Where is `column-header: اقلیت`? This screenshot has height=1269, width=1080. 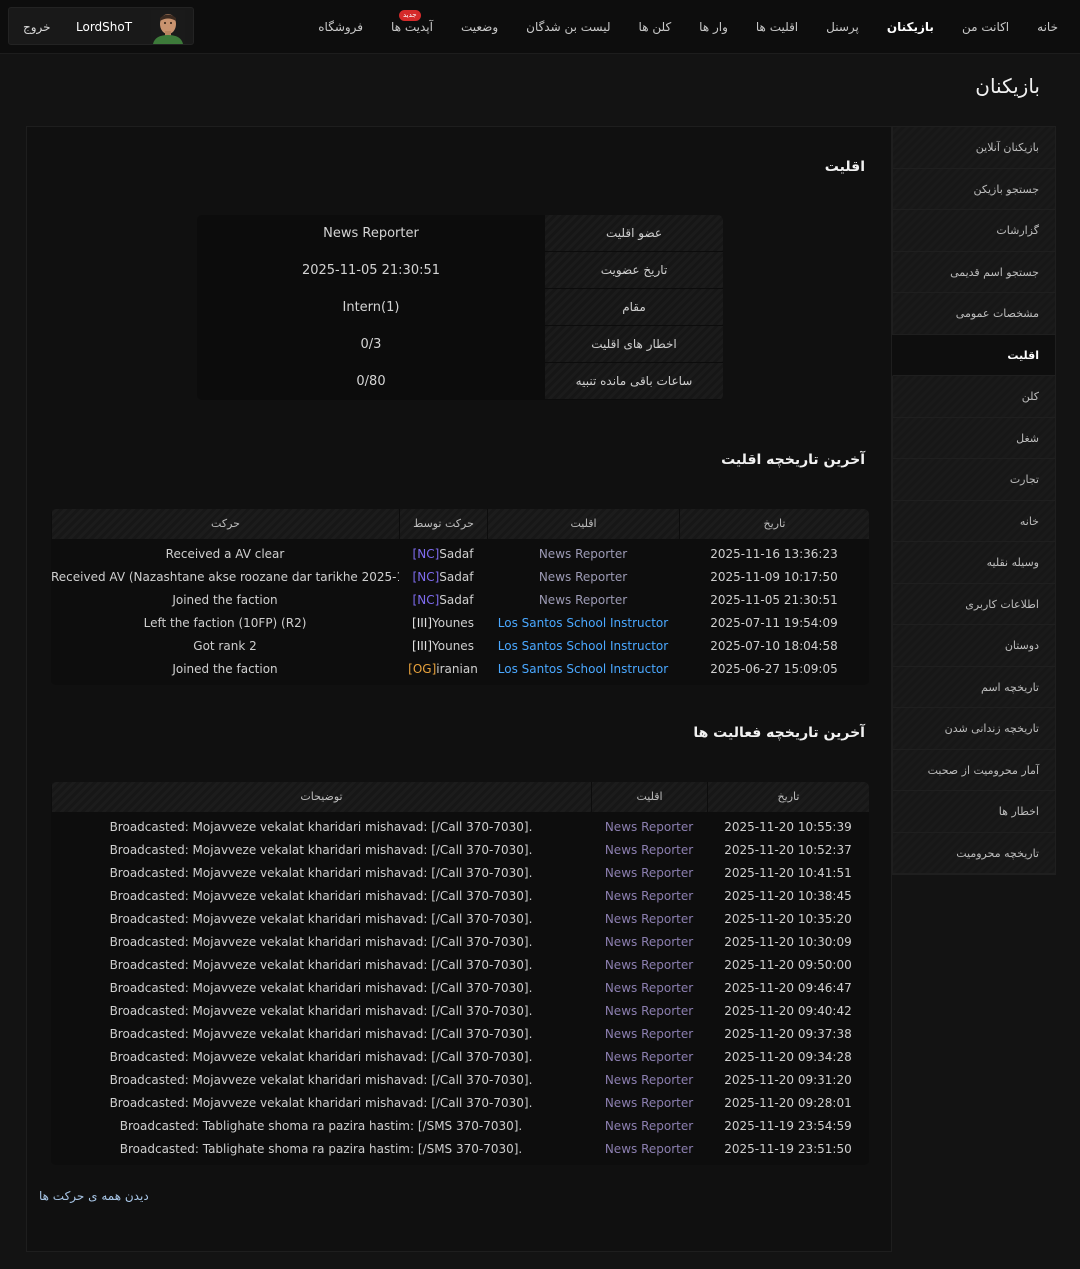 column-header: اقلیت is located at coordinates (583, 524).